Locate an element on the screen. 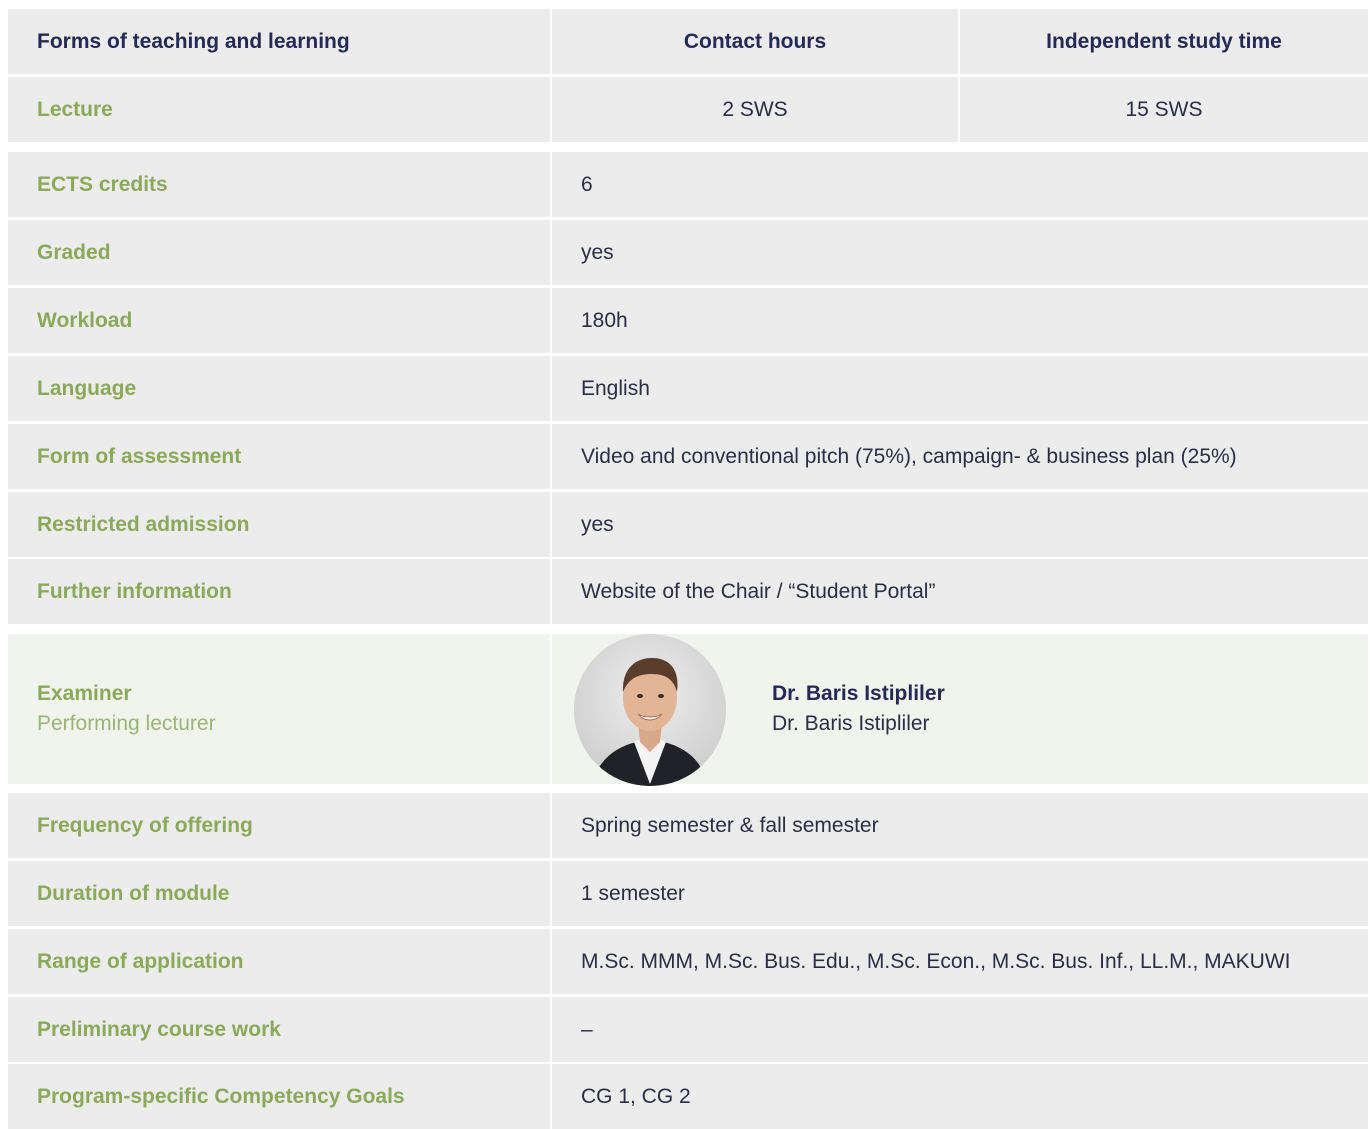 Image resolution: width=1370 pixels, height=1129 pixels. row-label: Lecture is located at coordinates (75, 109).